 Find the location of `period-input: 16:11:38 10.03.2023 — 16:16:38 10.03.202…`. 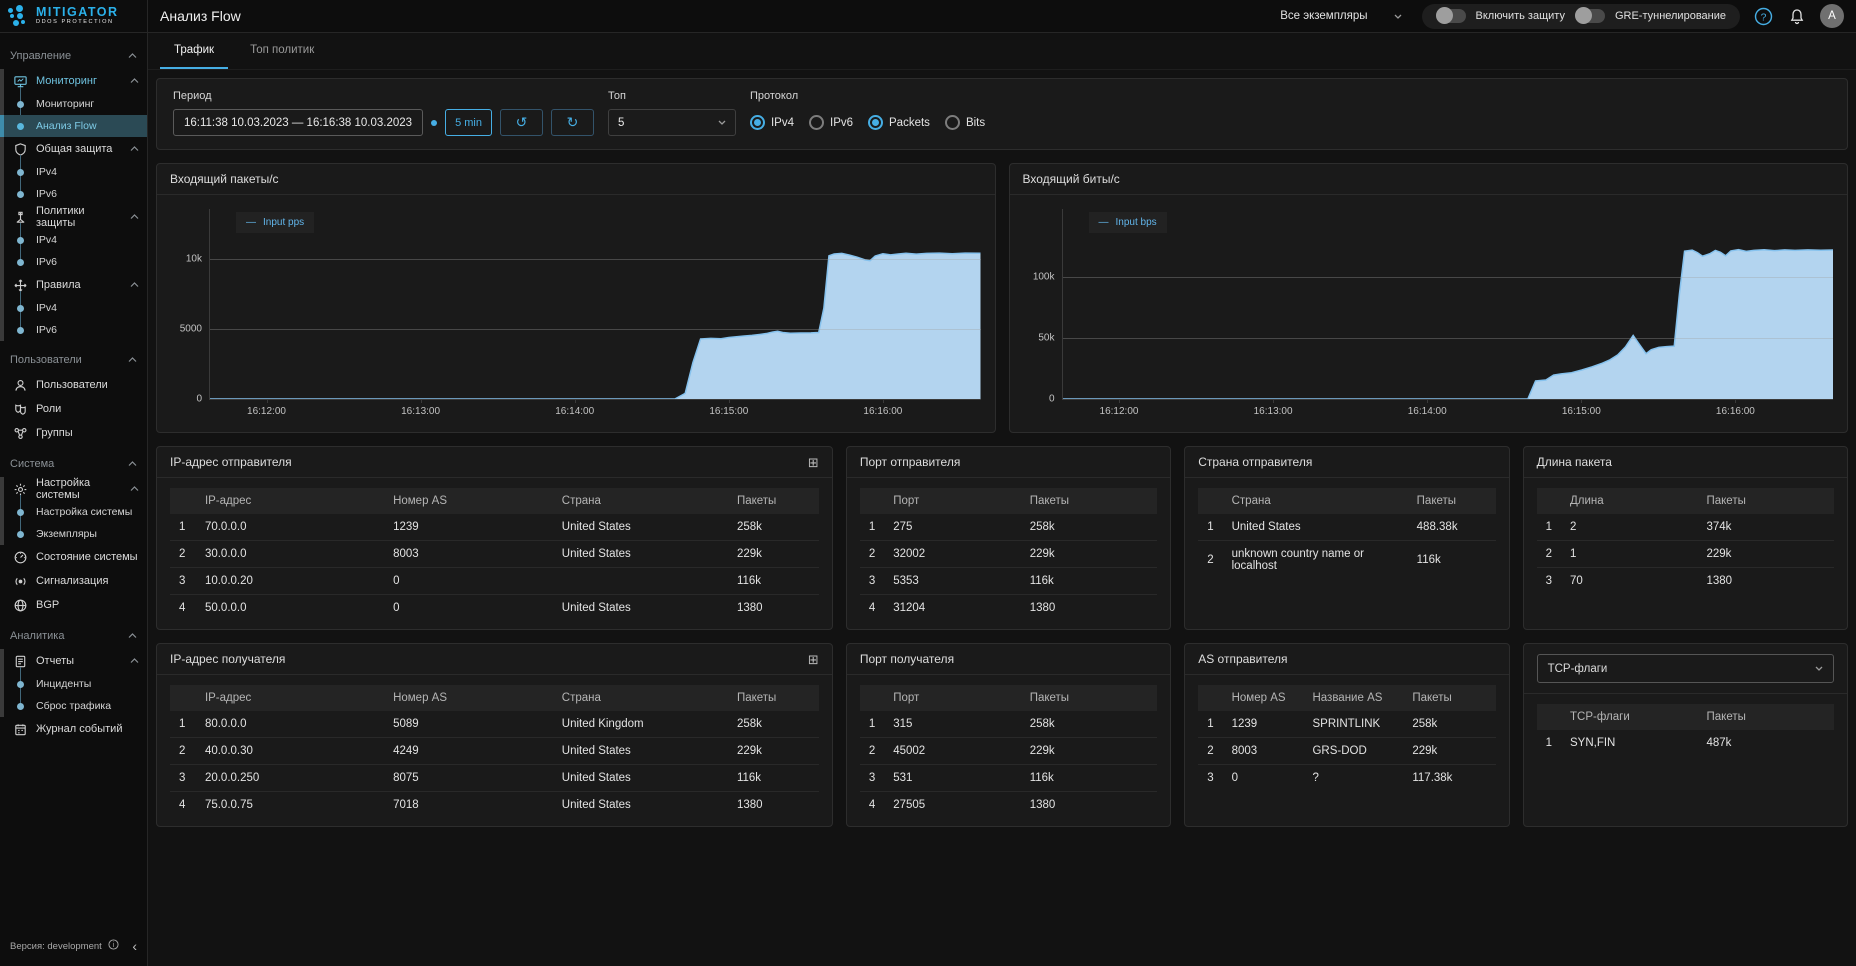

period-input: 16:11:38 10.03.2023 — 16:16:38 10.03.202… is located at coordinates (298, 122).